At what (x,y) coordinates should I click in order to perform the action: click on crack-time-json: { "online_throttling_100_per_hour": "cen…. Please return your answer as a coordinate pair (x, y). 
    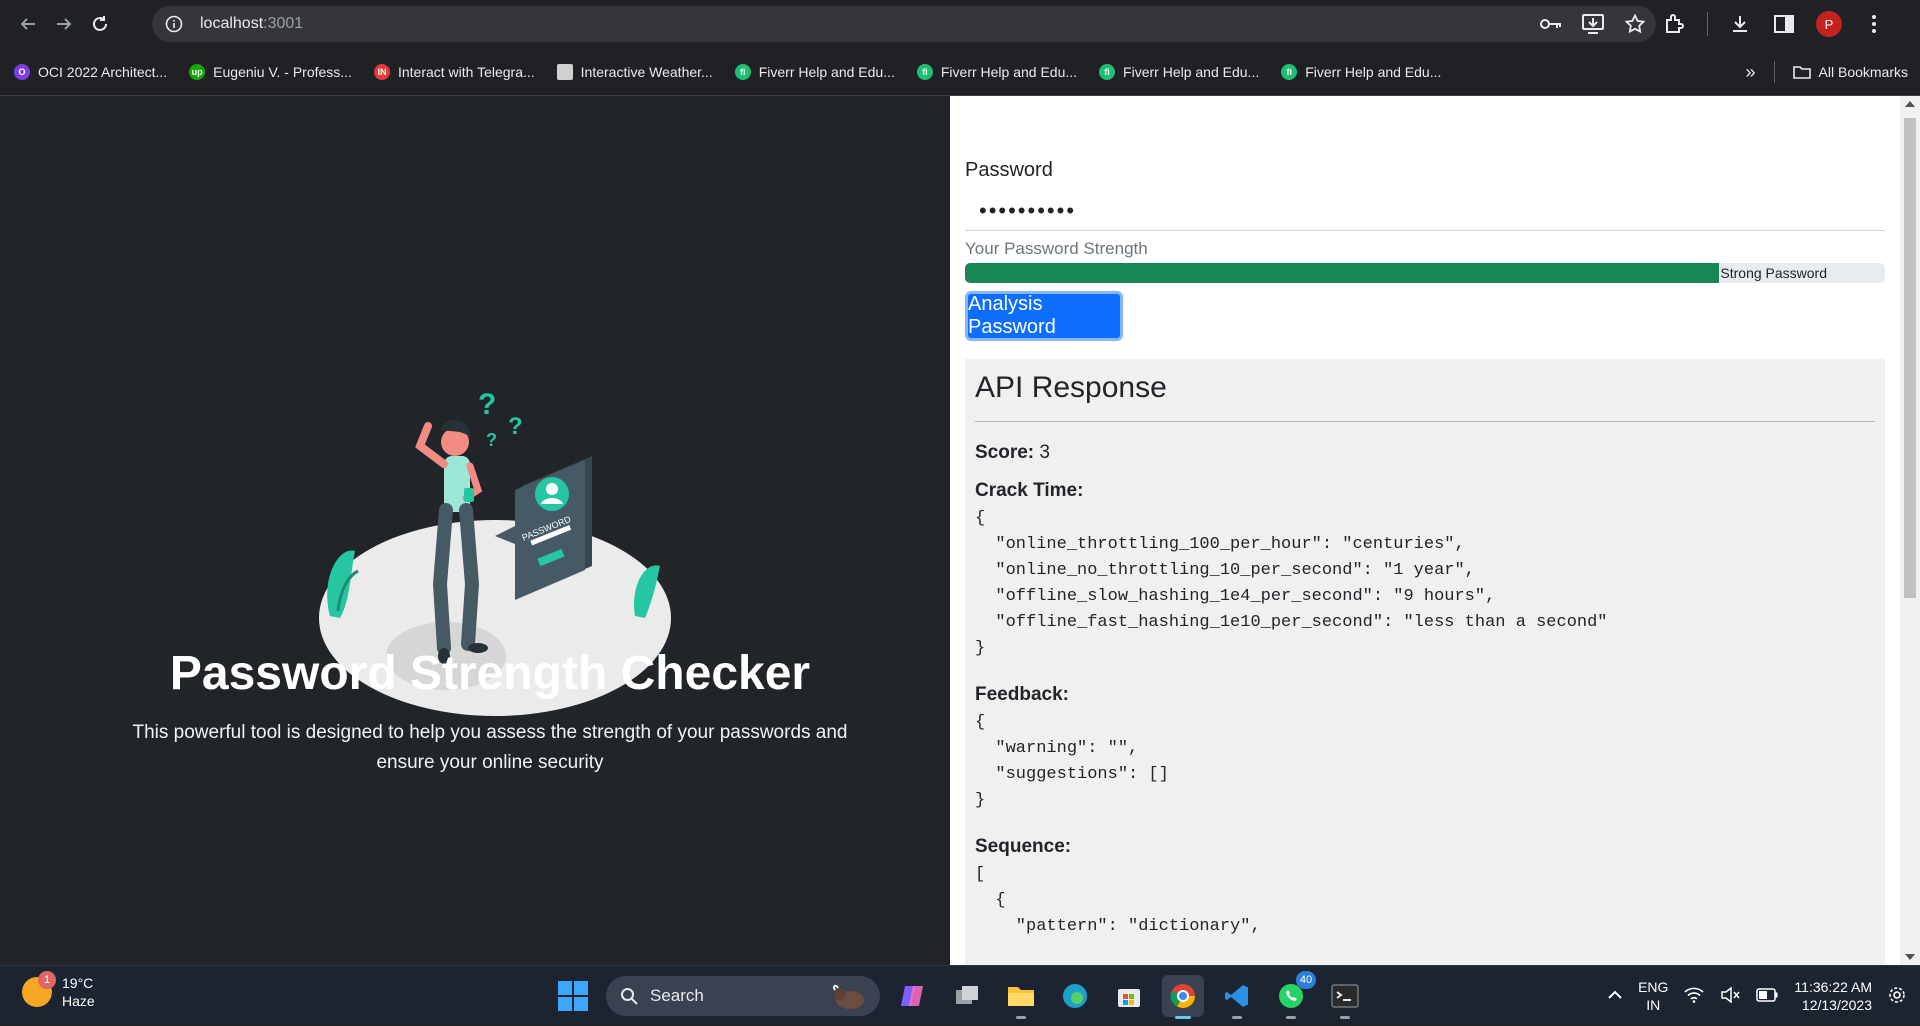
    Looking at the image, I should click on (1291, 583).